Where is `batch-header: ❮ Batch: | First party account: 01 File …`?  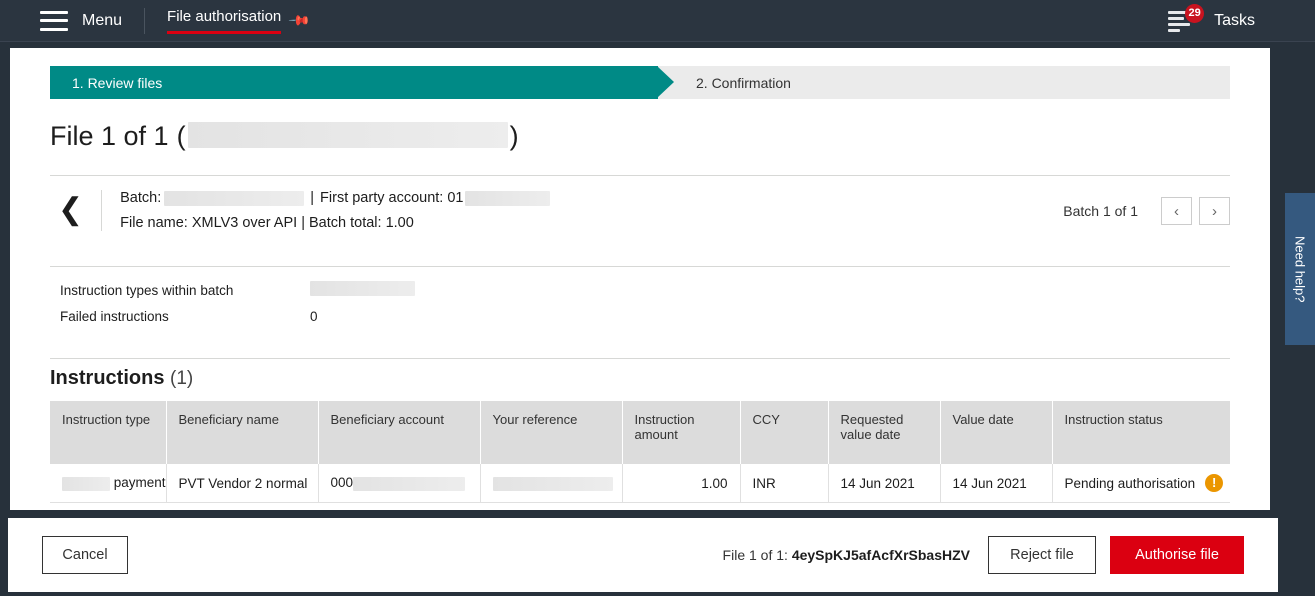
batch-header: ❮ Batch: | First party account: 01 File … is located at coordinates (640, 209).